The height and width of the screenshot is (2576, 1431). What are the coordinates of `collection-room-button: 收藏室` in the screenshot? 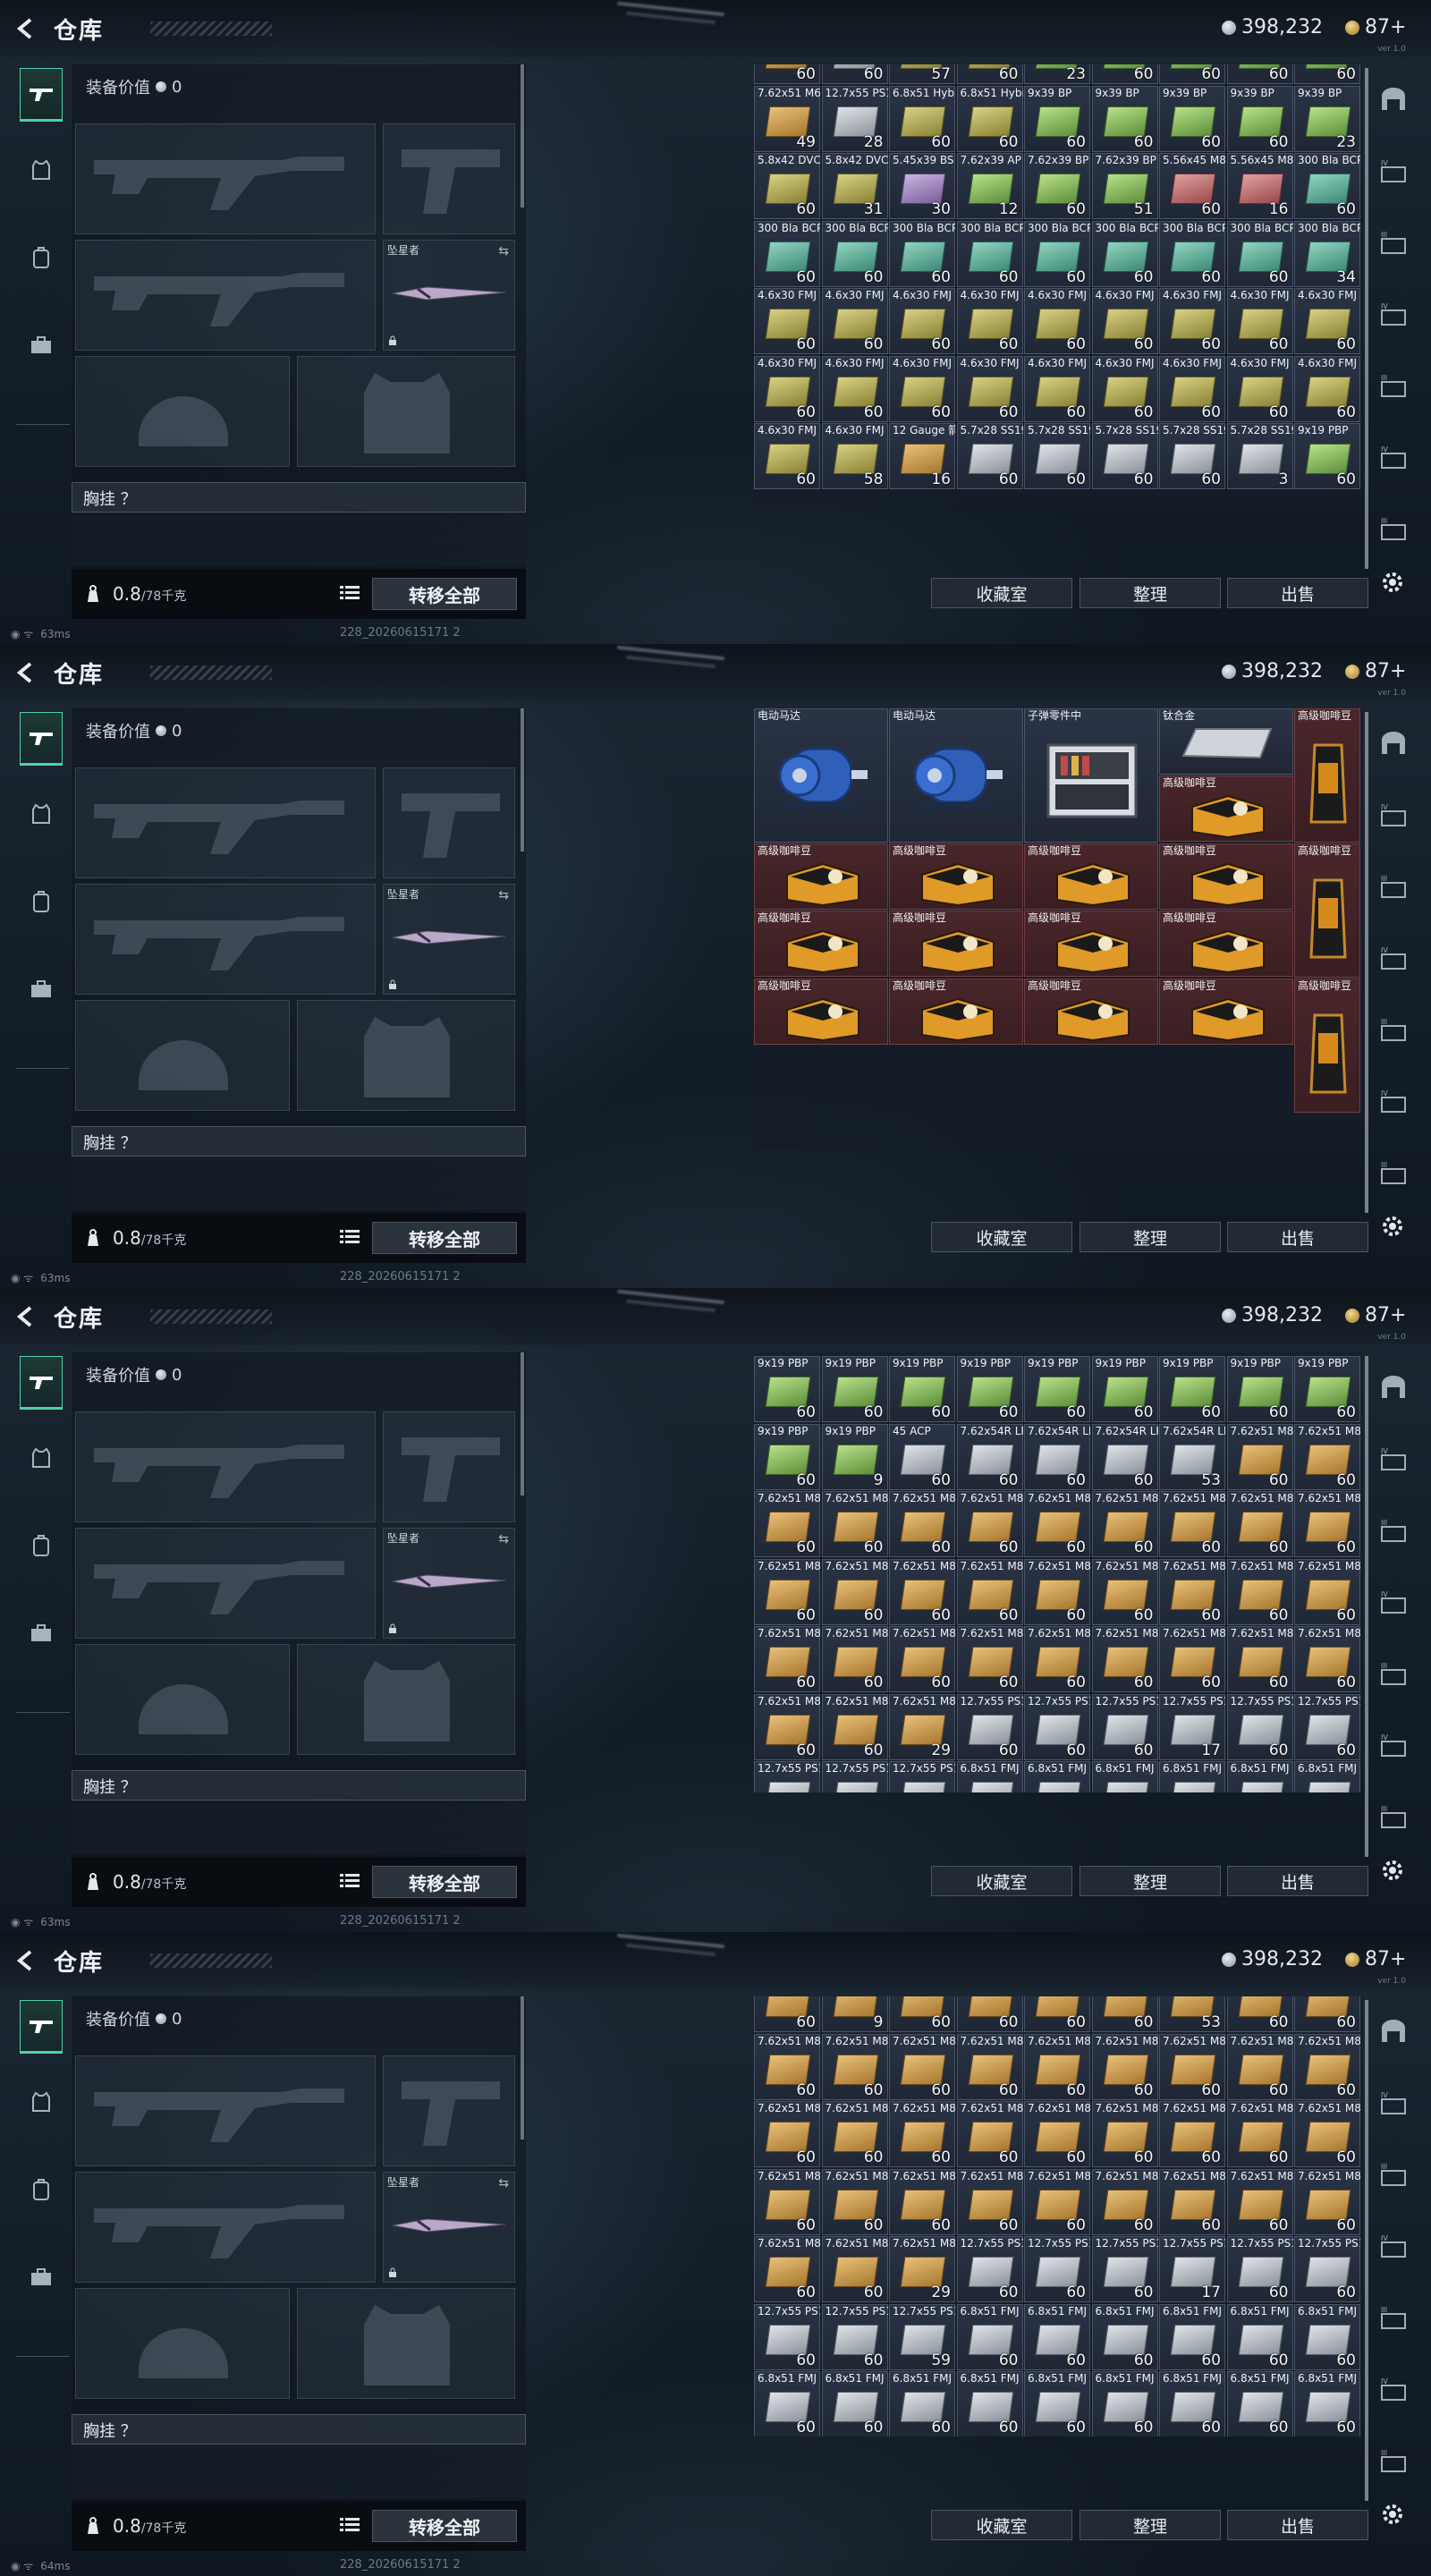 It's located at (1002, 1881).